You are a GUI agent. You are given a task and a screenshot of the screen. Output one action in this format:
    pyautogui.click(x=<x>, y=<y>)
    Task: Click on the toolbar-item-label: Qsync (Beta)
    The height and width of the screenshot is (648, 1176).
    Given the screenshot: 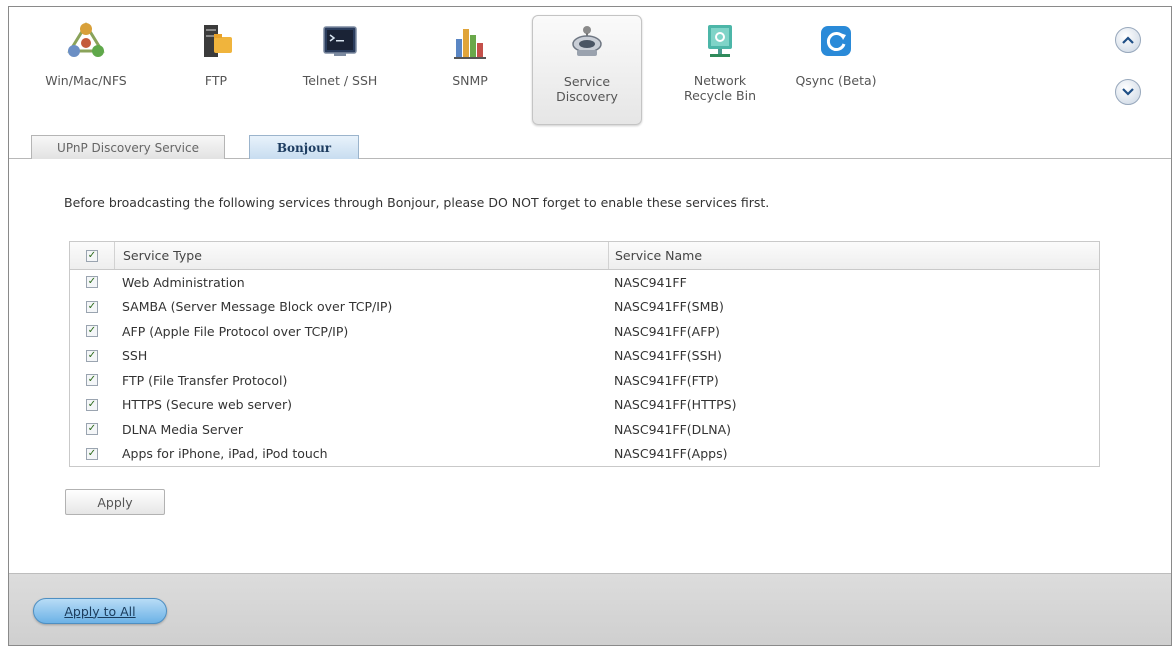 What is the action you would take?
    pyautogui.click(x=836, y=80)
    